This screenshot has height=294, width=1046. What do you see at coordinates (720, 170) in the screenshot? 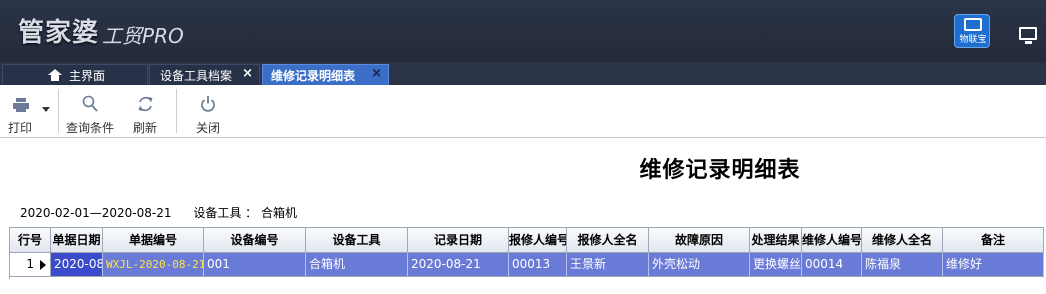
I see `report-title: 维修记录明细表` at bounding box center [720, 170].